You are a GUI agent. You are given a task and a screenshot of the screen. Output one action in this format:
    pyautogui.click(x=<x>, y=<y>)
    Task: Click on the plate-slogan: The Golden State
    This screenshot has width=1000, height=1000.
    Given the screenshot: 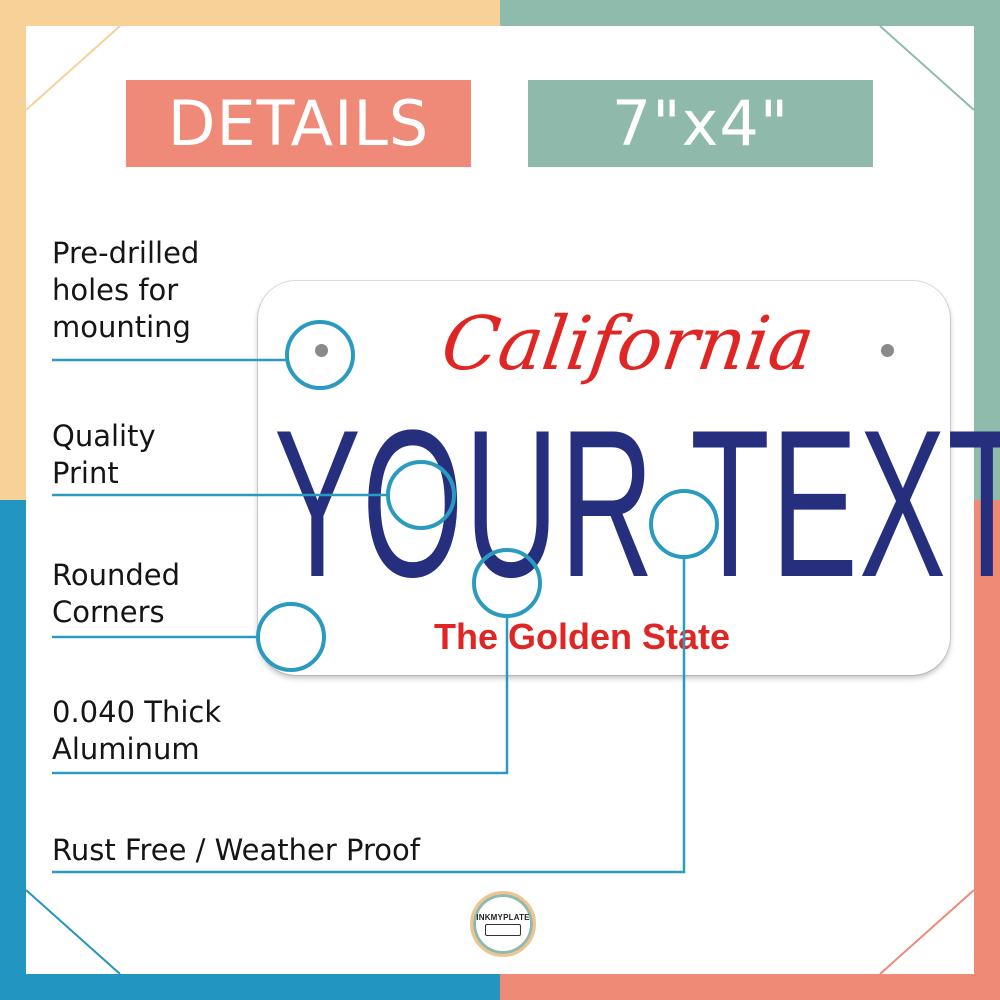 What is the action you would take?
    pyautogui.click(x=582, y=636)
    